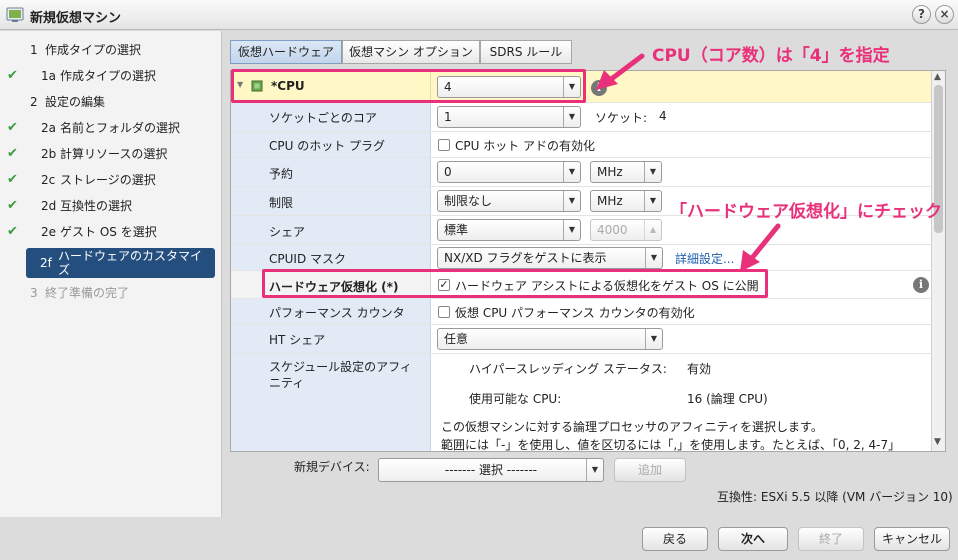  I want to click on hwvirt-arrow-icon, so click(760, 247).